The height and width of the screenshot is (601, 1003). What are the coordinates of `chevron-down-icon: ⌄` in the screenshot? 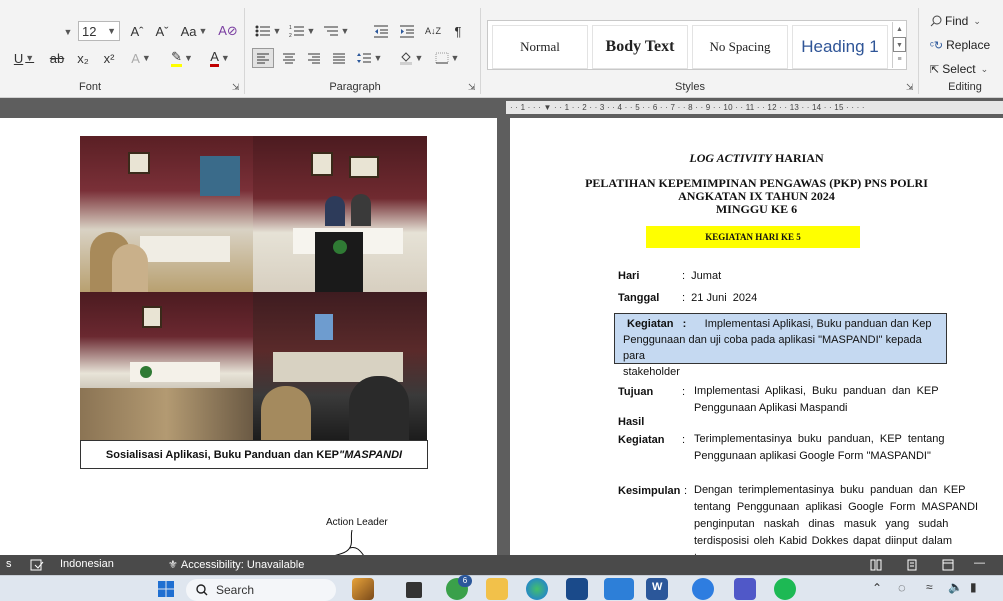 It's located at (977, 20).